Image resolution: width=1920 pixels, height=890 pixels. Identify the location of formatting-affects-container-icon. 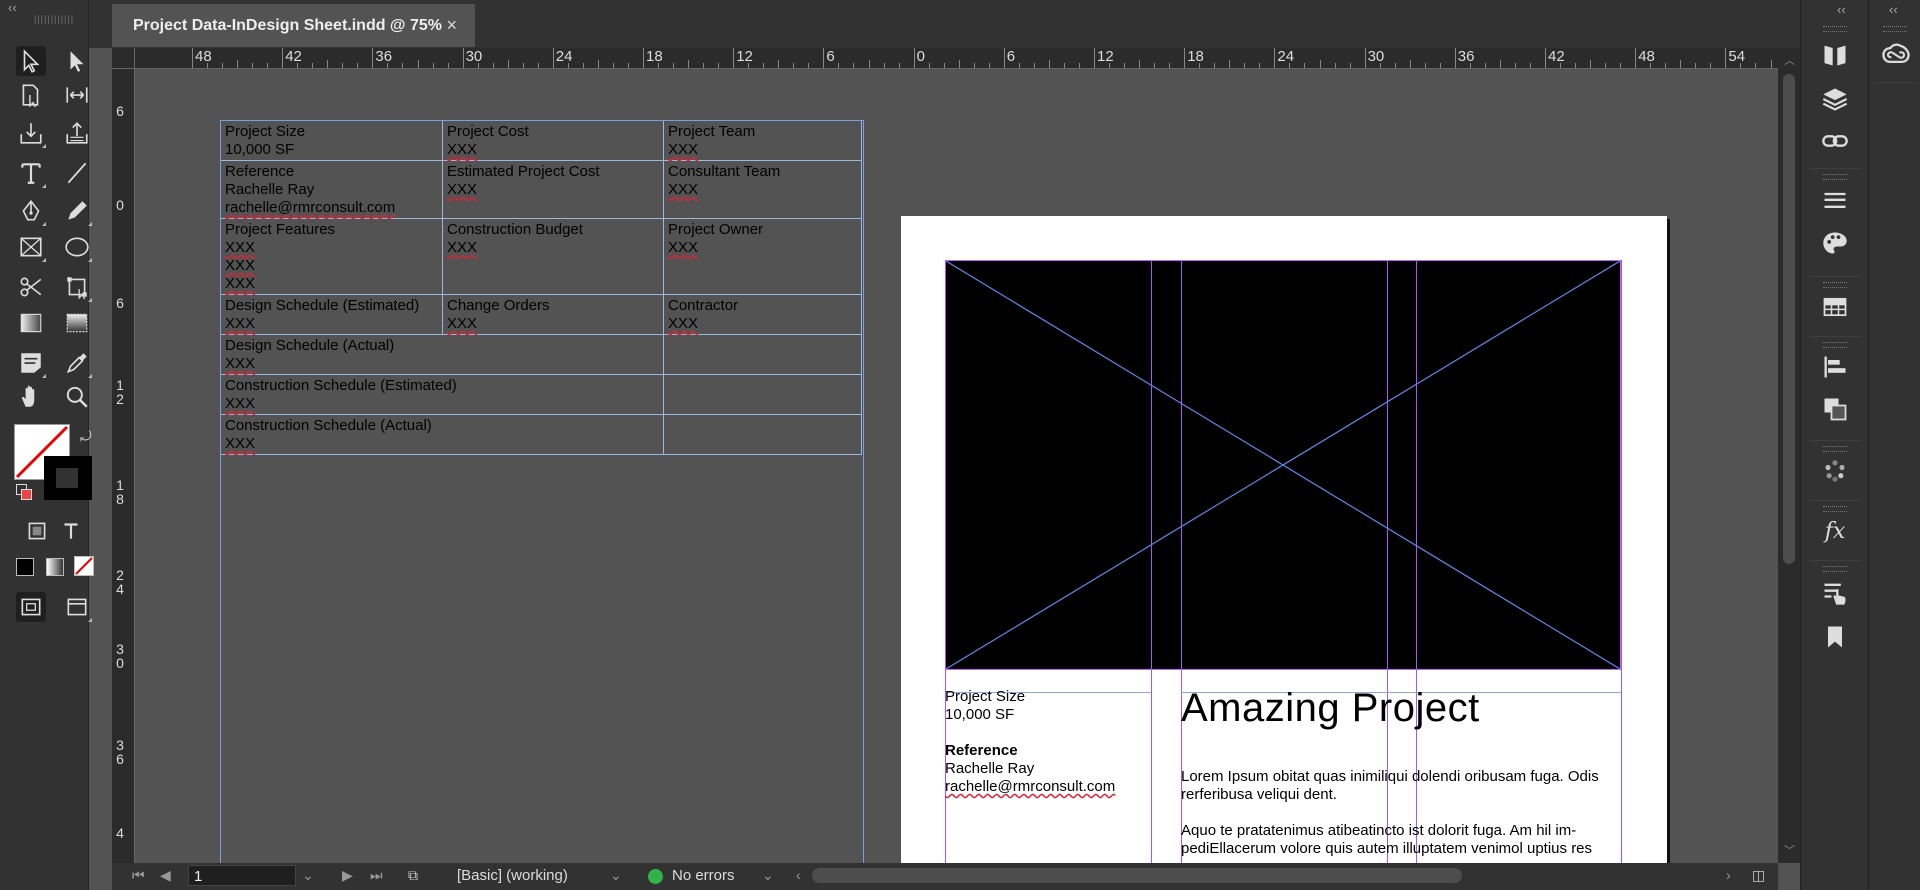
(37, 531).